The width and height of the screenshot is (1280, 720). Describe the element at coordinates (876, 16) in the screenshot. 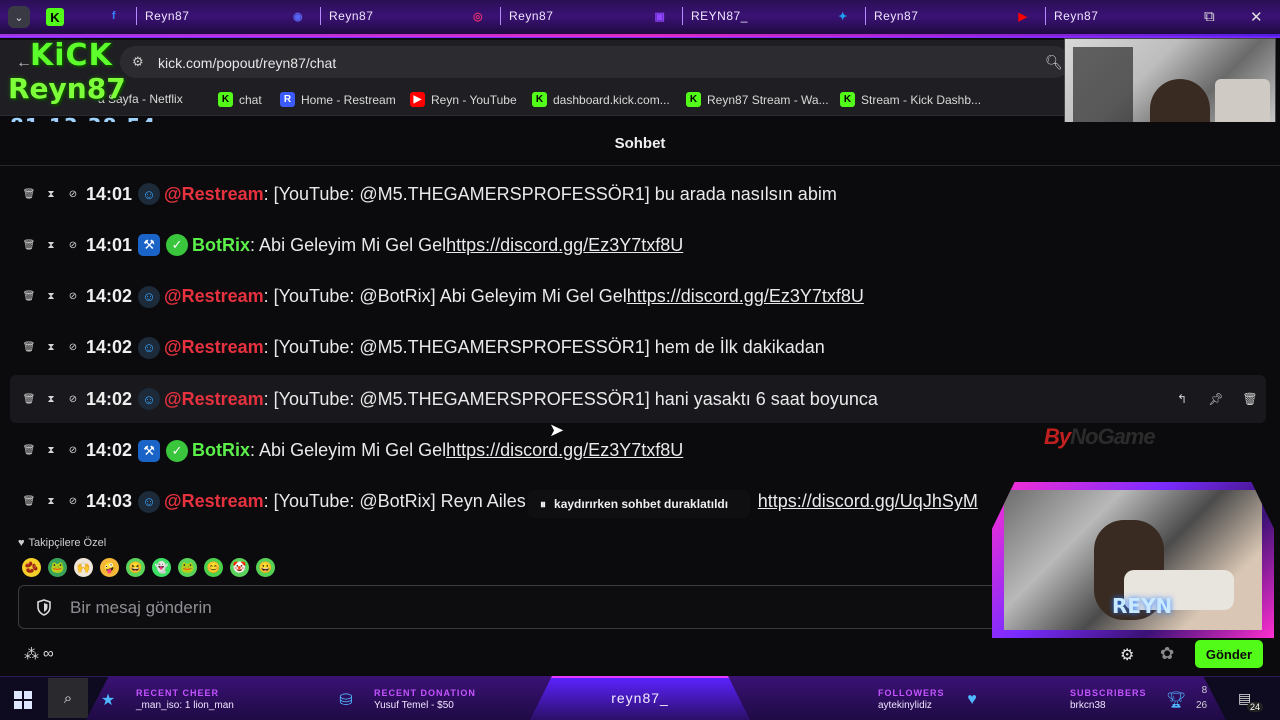

I see `social-link-4: ✦ Reyn87` at that location.